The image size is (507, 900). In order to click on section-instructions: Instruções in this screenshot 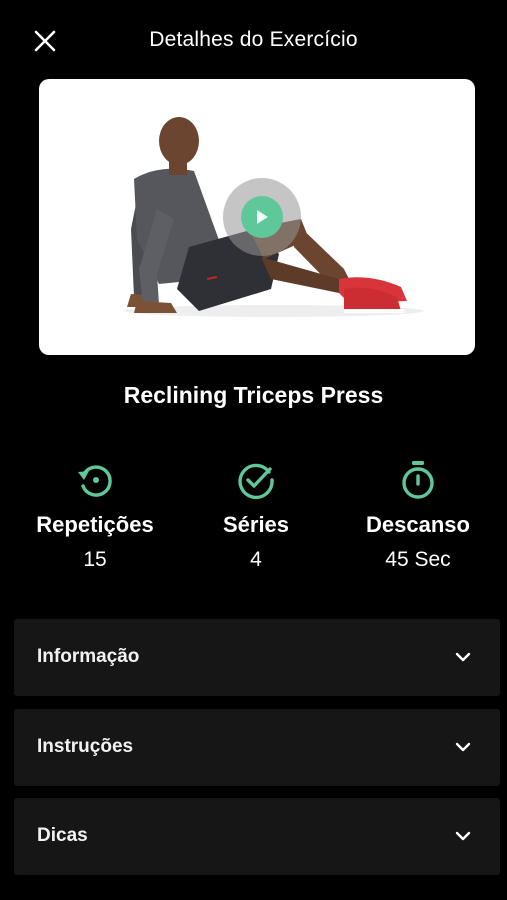, I will do `click(257, 747)`.